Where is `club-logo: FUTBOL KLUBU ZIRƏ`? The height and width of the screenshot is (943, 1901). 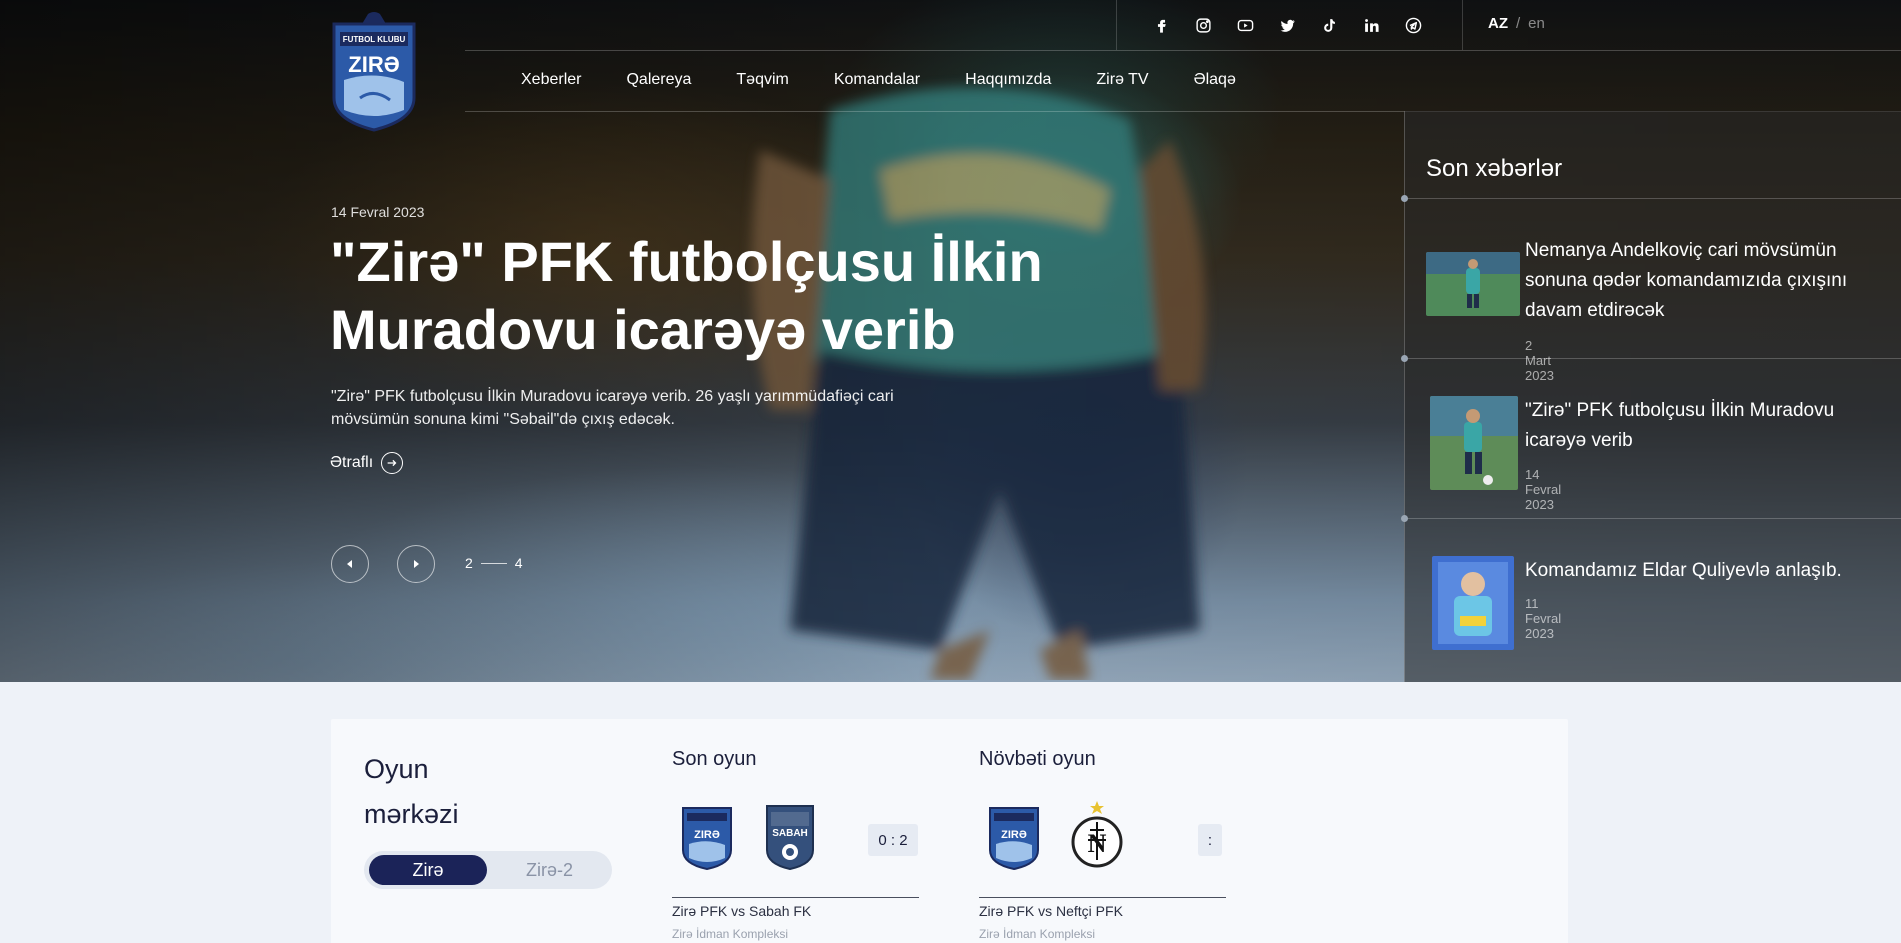 club-logo: FUTBOL KLUBU ZIRƏ is located at coordinates (374, 71).